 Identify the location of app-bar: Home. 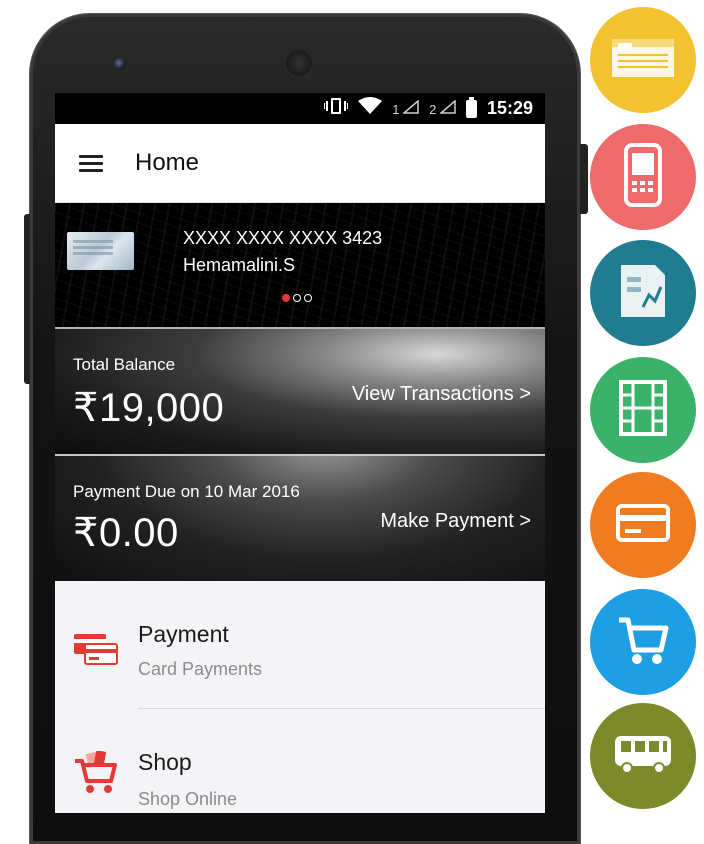
(300, 163).